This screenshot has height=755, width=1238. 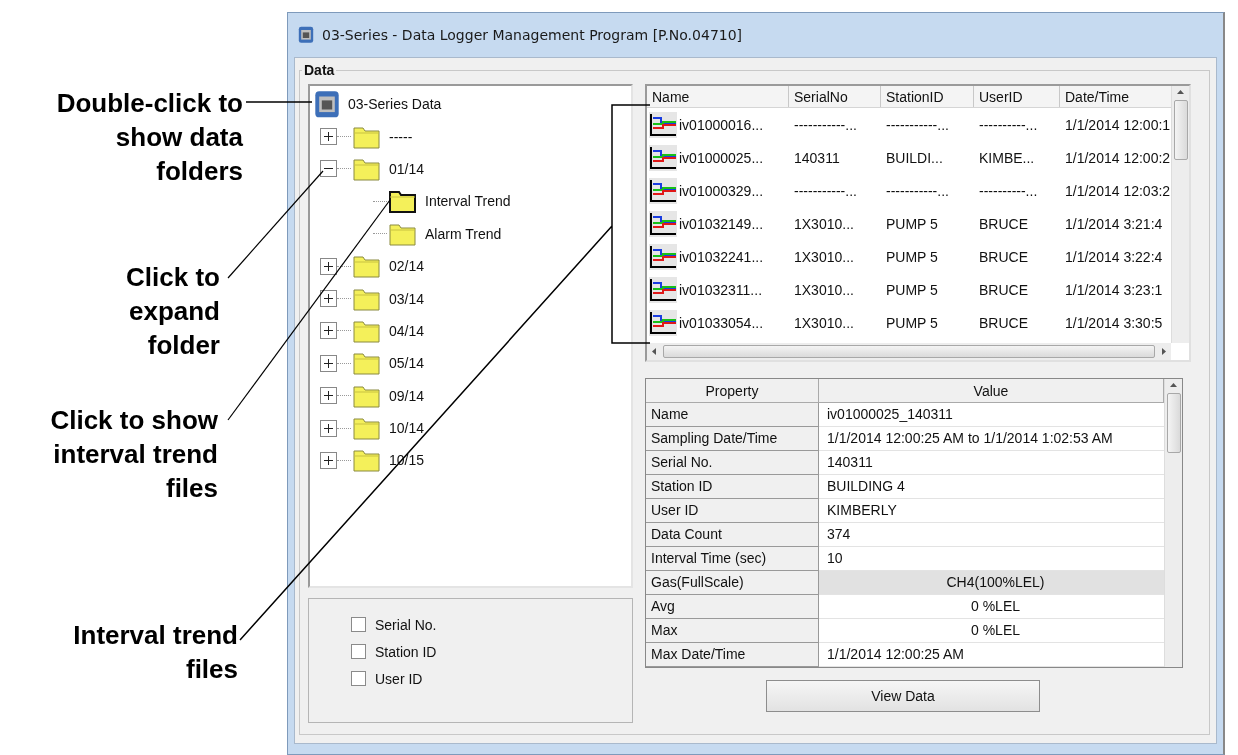 What do you see at coordinates (732, 583) in the screenshot?
I see `property-name: Gas(FullScale)` at bounding box center [732, 583].